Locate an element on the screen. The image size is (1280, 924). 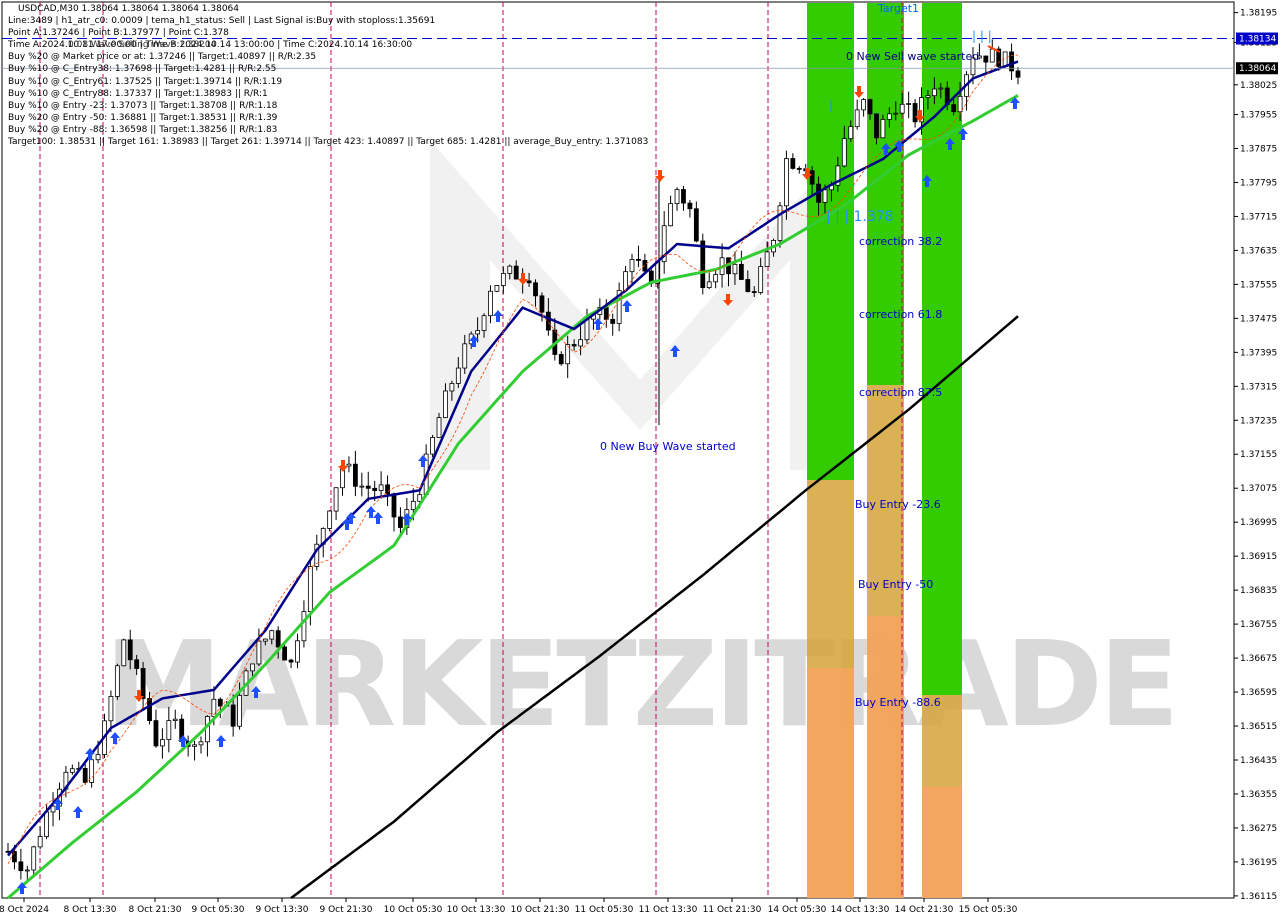
y-tick-label-2: 1.38025 is located at coordinates (1258, 86).